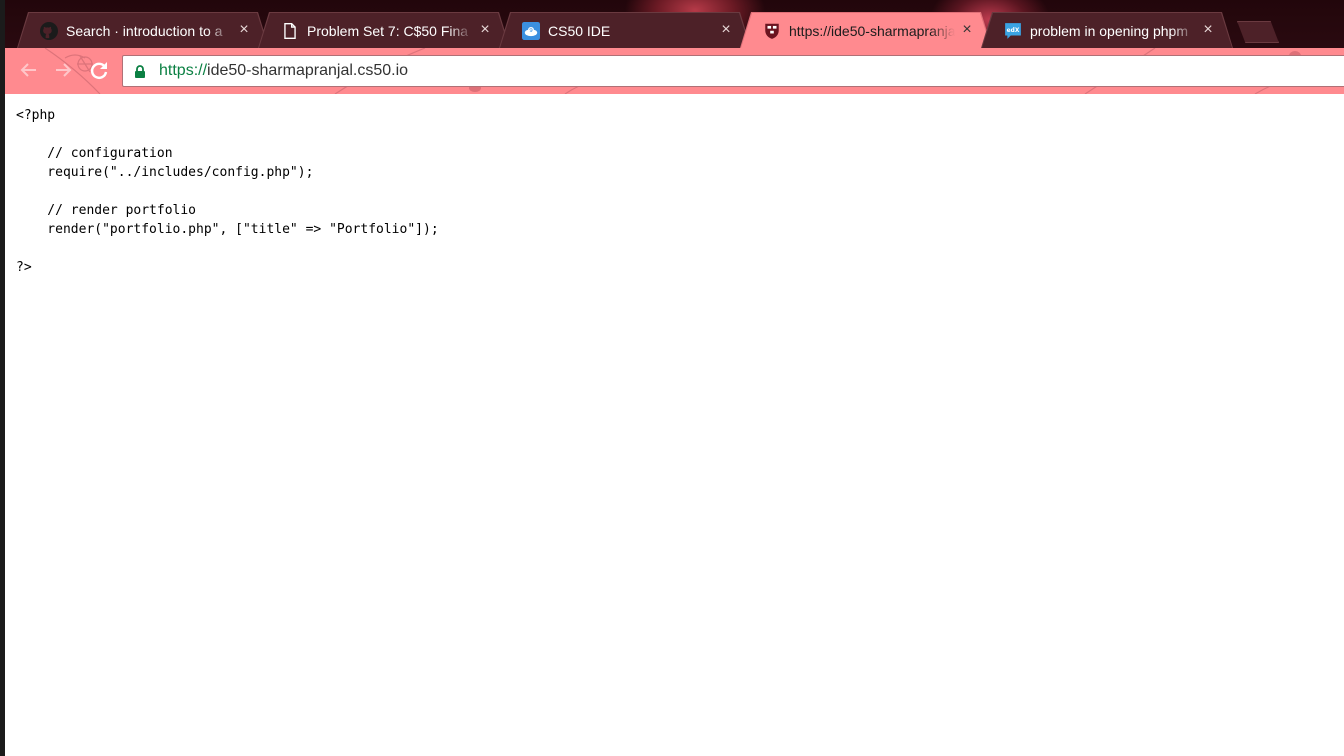 The width and height of the screenshot is (1344, 756). I want to click on svg-text: edX, so click(1013, 31).